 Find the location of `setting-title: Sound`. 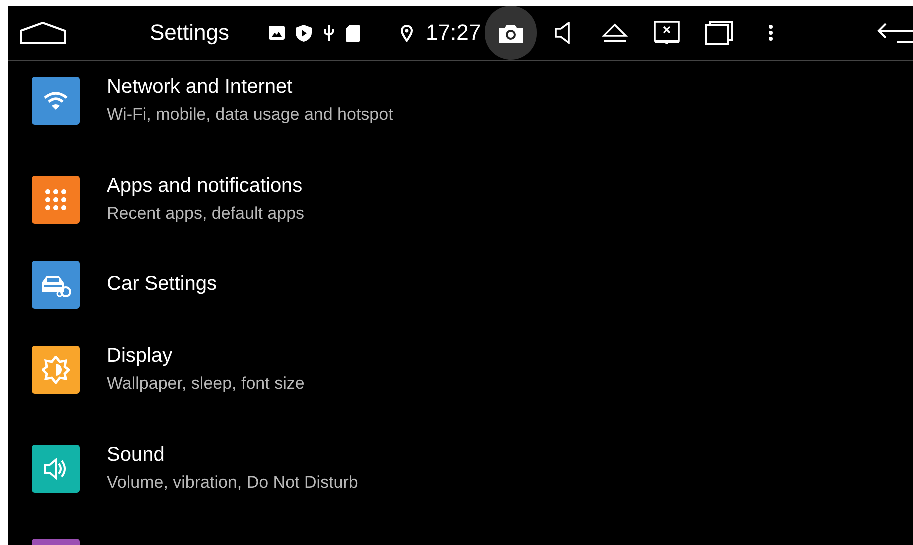

setting-title: Sound is located at coordinates (232, 455).